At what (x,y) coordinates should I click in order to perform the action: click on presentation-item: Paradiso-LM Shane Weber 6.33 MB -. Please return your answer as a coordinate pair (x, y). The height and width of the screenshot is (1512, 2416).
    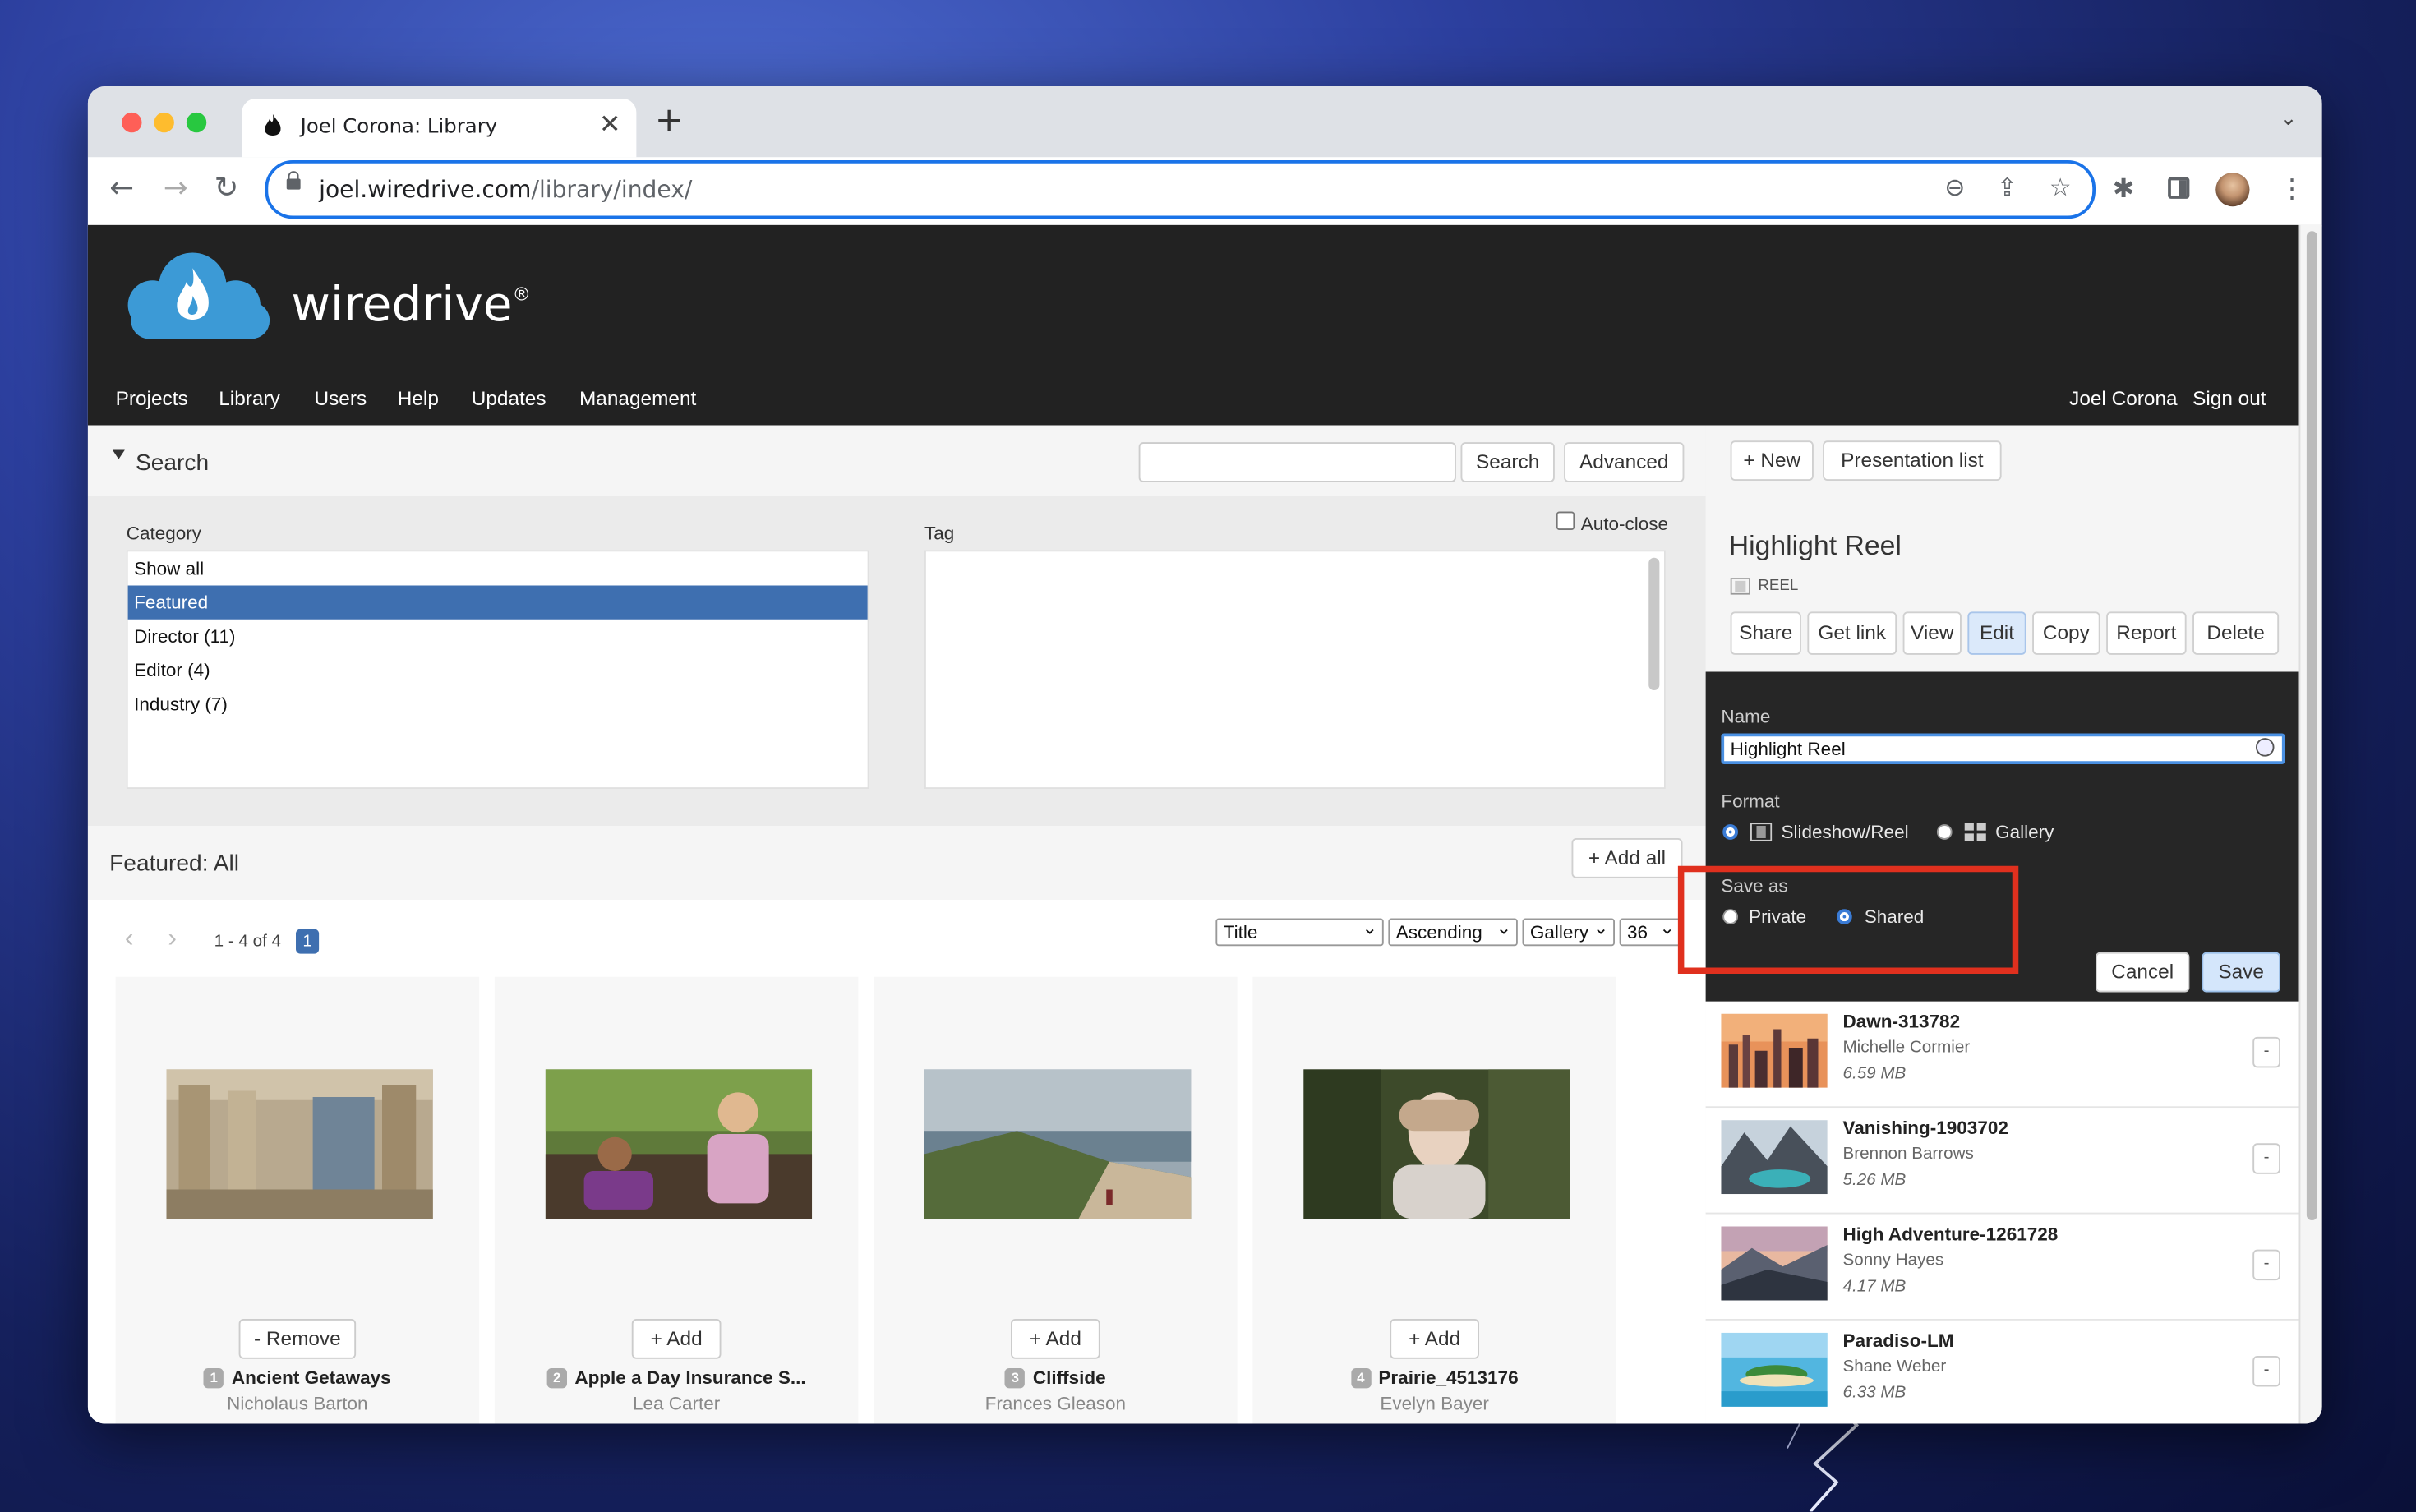
    Looking at the image, I should click on (2002, 1372).